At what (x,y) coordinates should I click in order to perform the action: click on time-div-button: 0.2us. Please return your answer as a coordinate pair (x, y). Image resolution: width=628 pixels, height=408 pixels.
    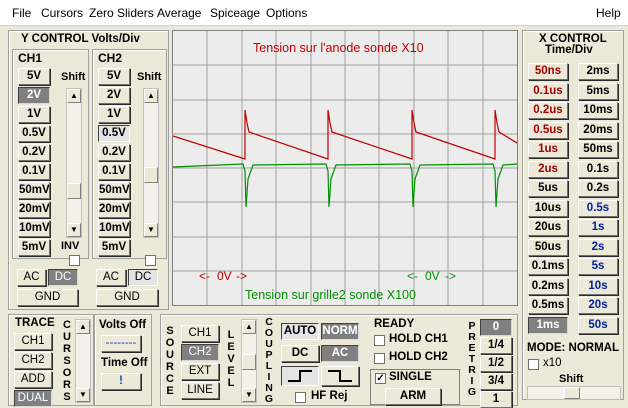
    Looking at the image, I should click on (548, 110).